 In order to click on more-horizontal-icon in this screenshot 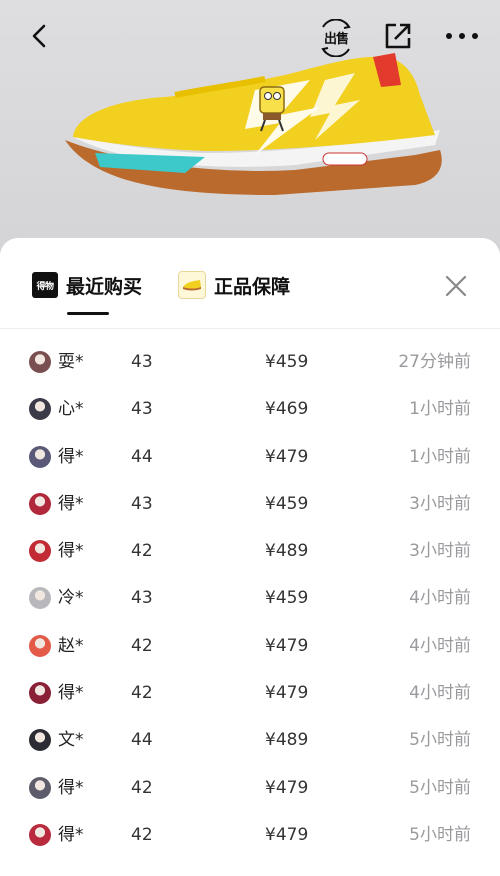, I will do `click(462, 36)`.